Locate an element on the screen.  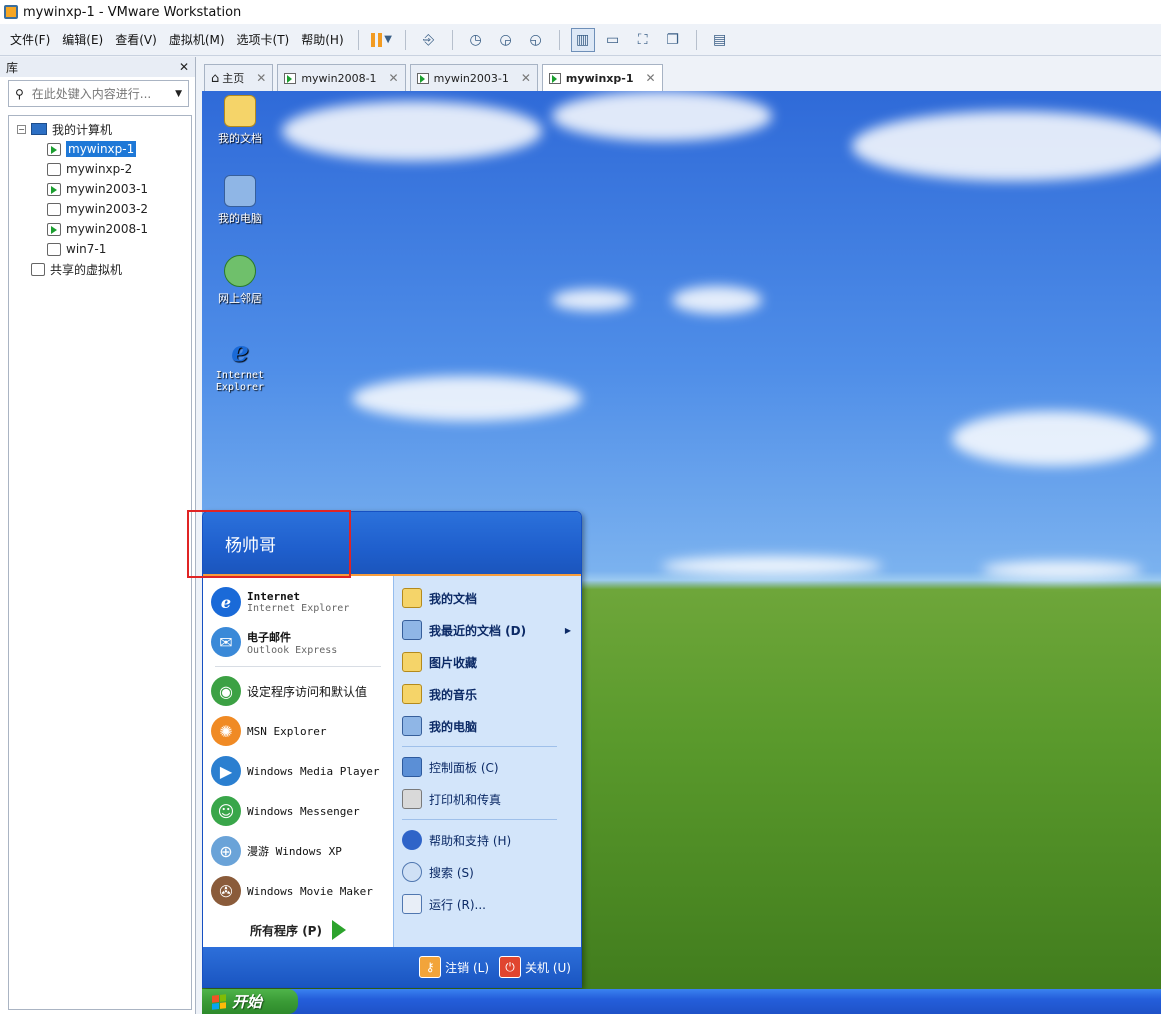
pause-button: ▼ is located at coordinates (382, 40).